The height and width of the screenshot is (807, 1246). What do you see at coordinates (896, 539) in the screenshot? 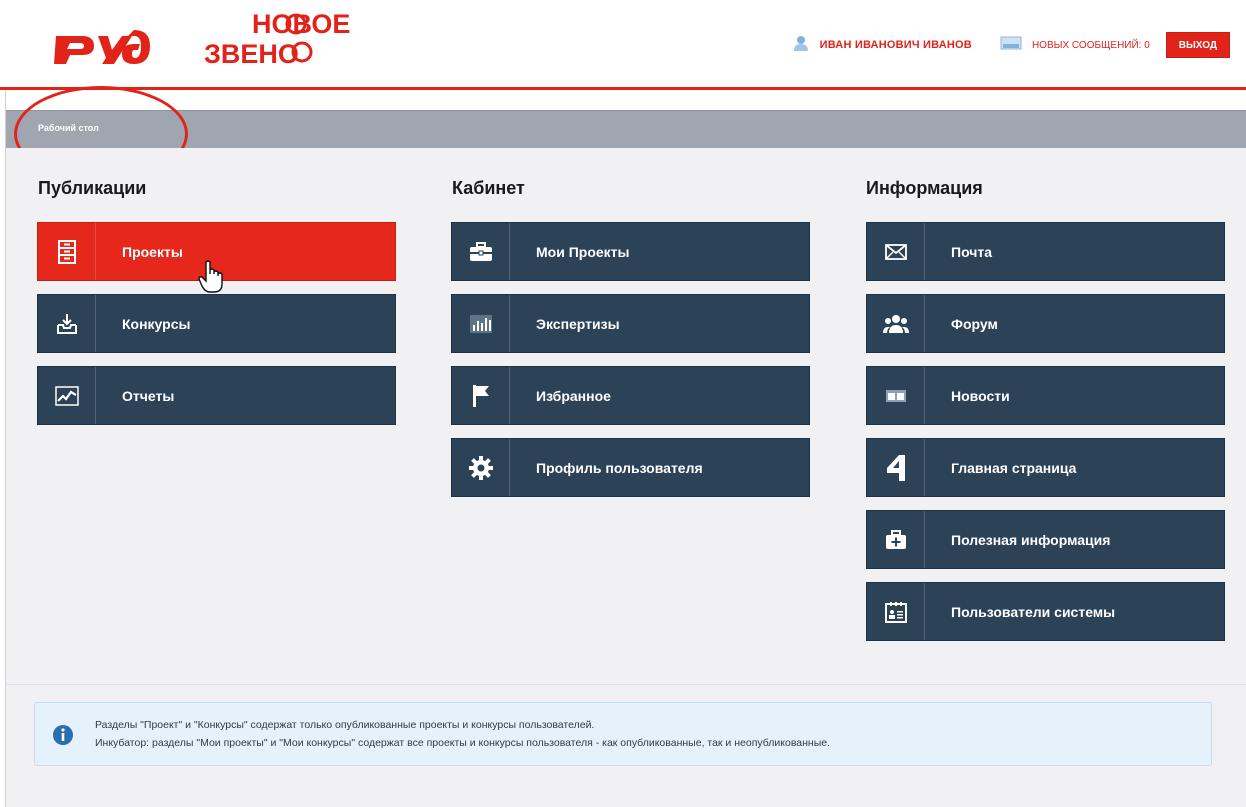
I see `first-aid-icon` at bounding box center [896, 539].